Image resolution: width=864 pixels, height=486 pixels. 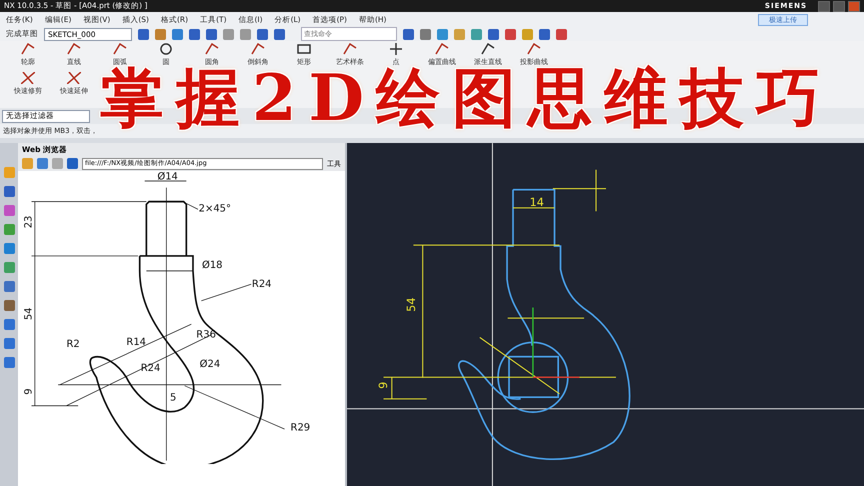 I want to click on dimension-label: Ø18, so click(x=212, y=266).